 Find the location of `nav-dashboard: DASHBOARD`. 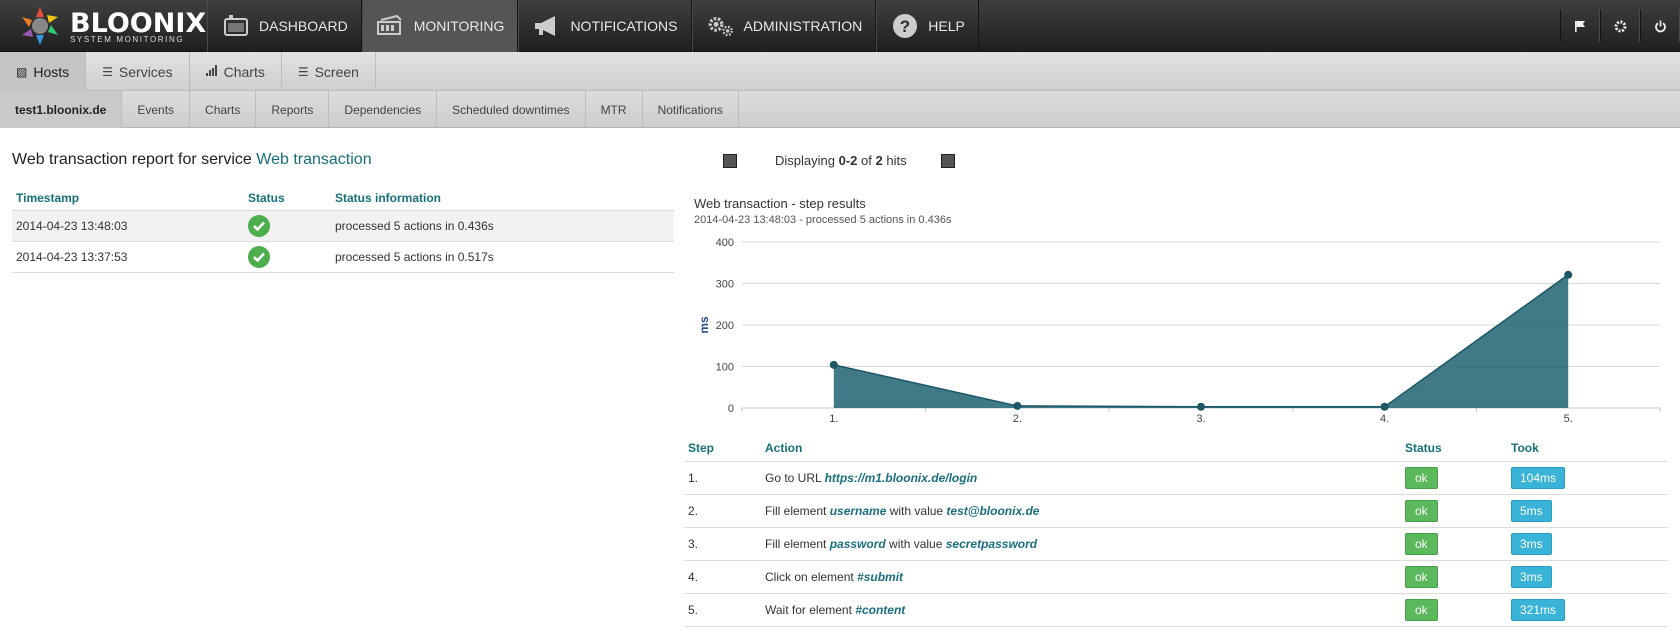

nav-dashboard: DASHBOARD is located at coordinates (284, 26).